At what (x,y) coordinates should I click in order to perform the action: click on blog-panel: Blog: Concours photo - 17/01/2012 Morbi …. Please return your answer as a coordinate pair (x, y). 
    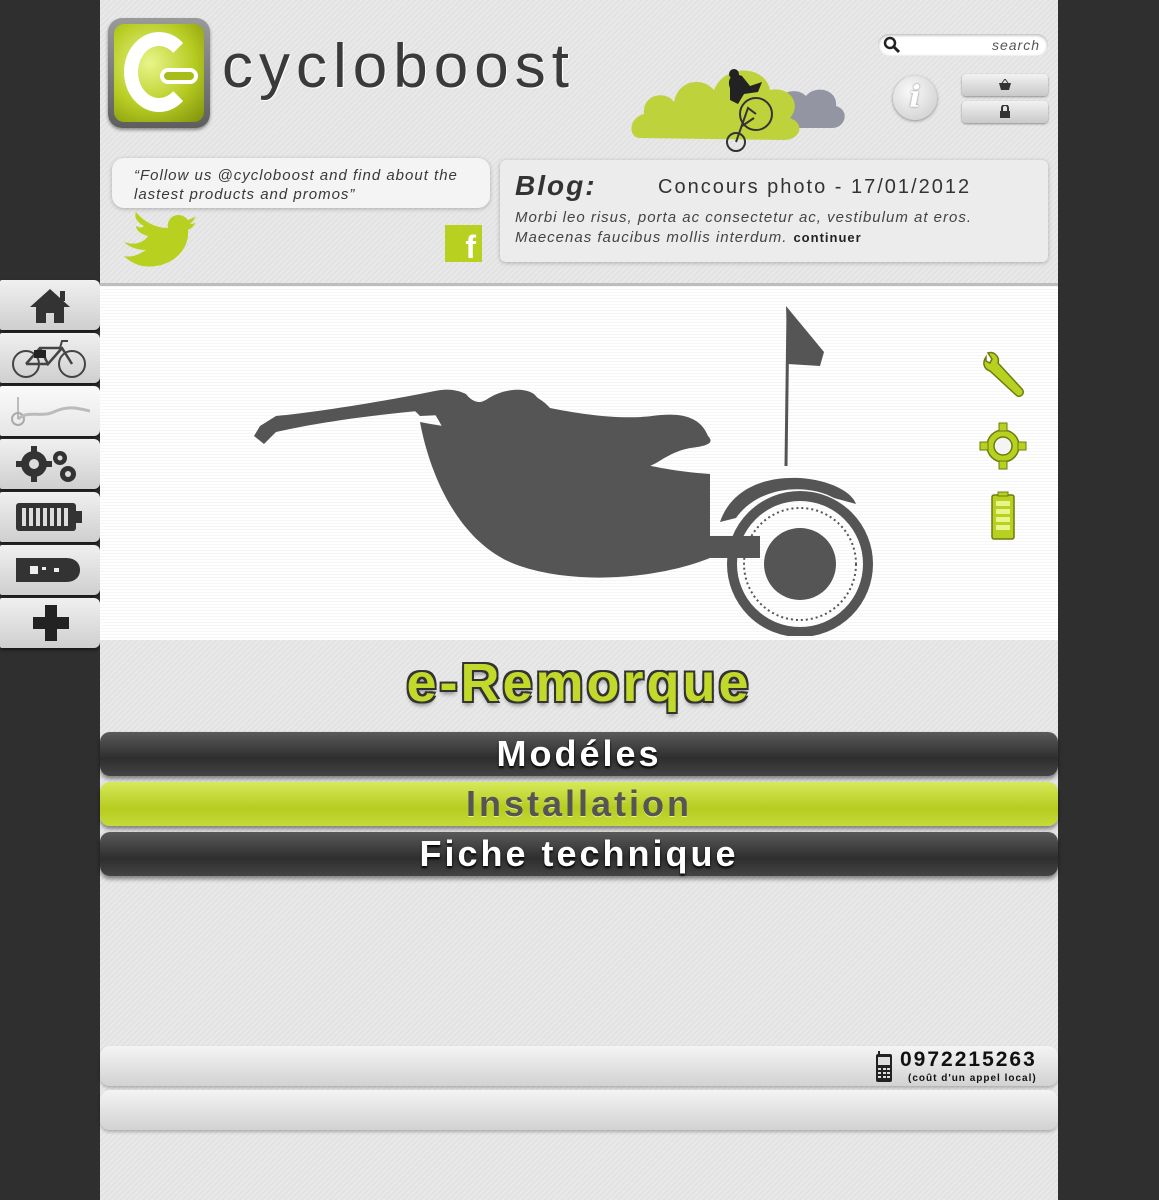
    Looking at the image, I should click on (774, 211).